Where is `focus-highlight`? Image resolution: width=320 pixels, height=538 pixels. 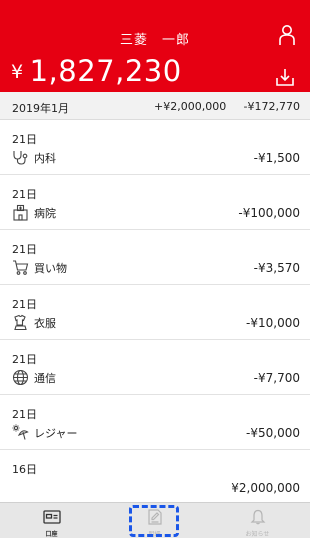
focus-highlight is located at coordinates (154, 521).